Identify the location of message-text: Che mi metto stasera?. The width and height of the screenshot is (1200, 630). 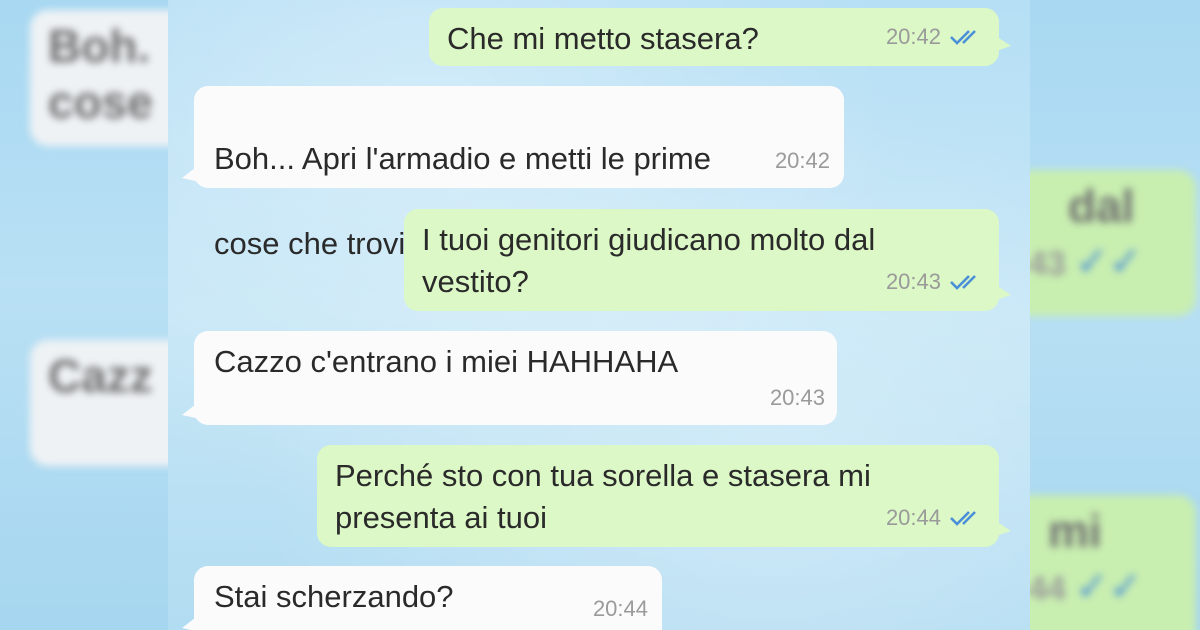
(603, 38).